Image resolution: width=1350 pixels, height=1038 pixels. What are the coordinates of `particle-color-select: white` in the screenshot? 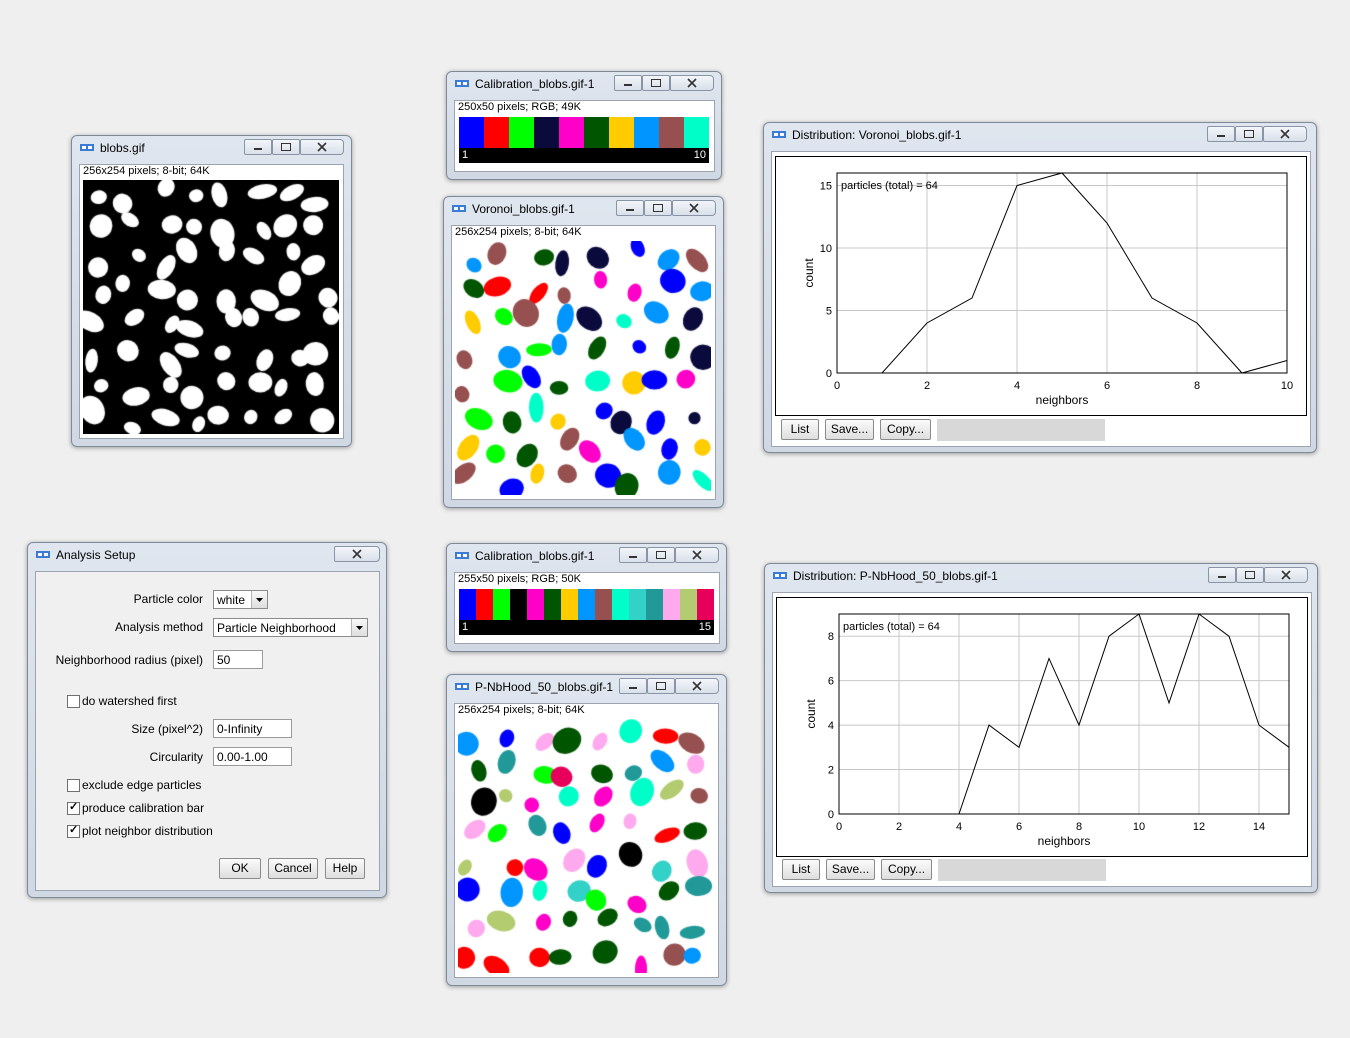 It's located at (240, 599).